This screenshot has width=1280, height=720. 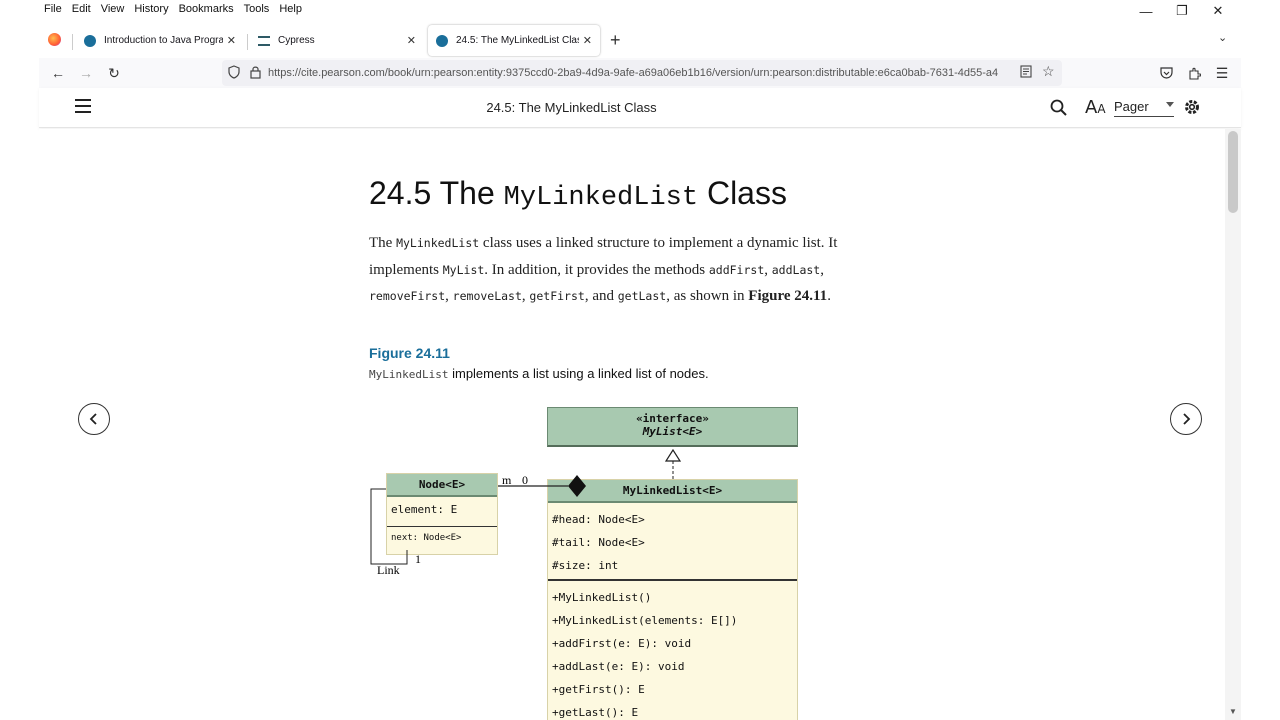 I want to click on tab-cypress: Cypress ✕, so click(x=337, y=40).